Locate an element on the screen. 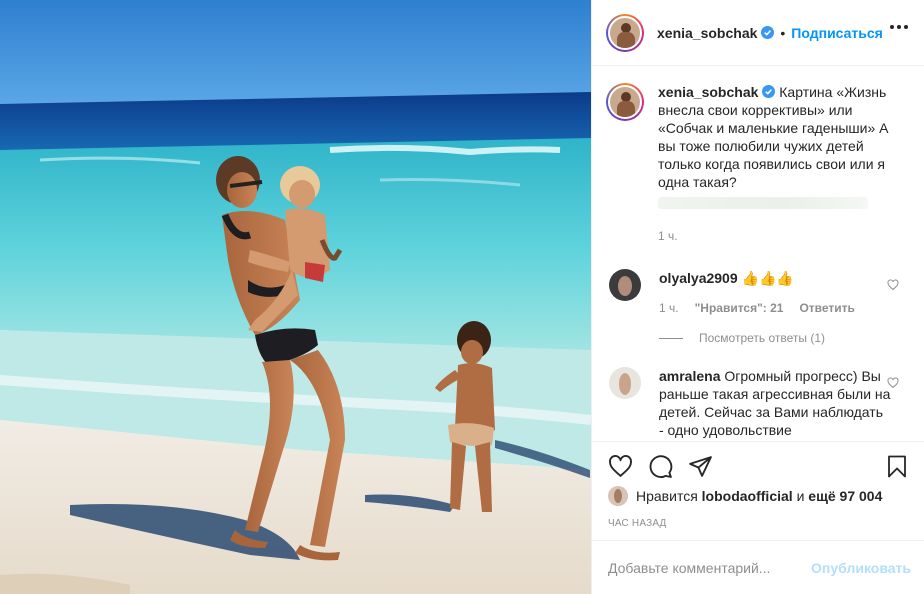  caption-username: xenia_sobchak is located at coordinates (708, 92).